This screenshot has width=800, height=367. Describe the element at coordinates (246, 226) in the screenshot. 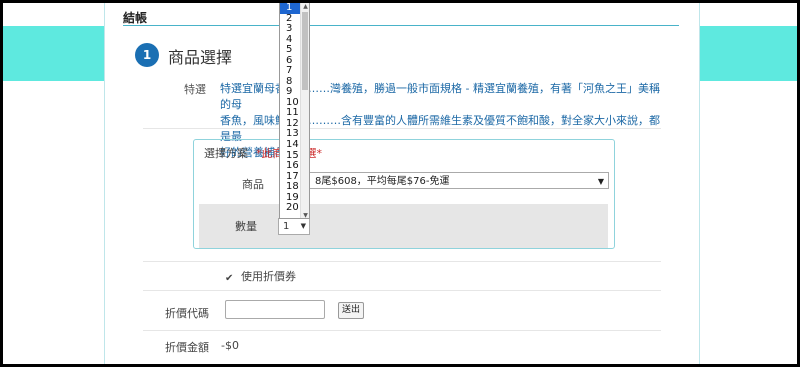

I see `quantity-label: 數量` at that location.